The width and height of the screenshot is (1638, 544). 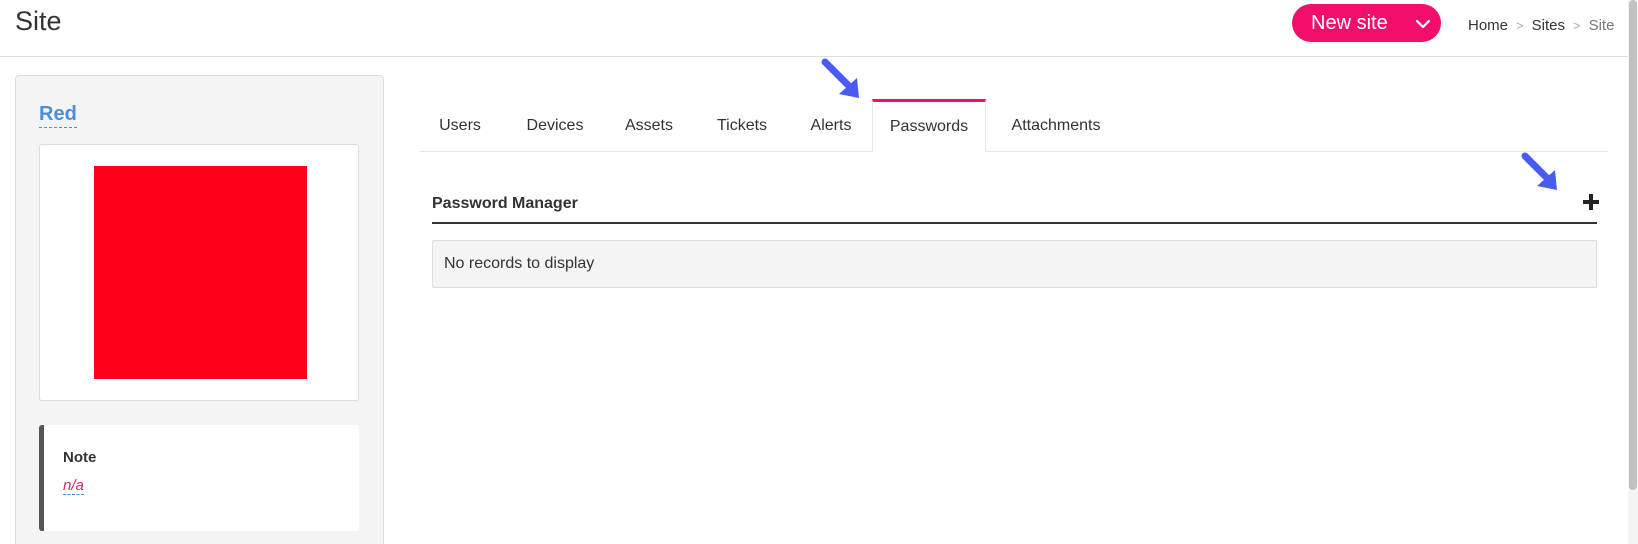 What do you see at coordinates (1633, 245) in the screenshot?
I see `scrollbar-thumb` at bounding box center [1633, 245].